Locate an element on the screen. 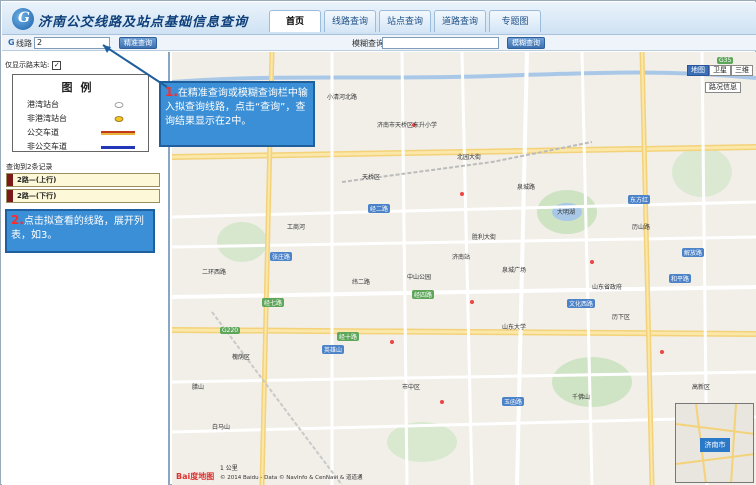  exact-query-input: 2 is located at coordinates (72, 43).